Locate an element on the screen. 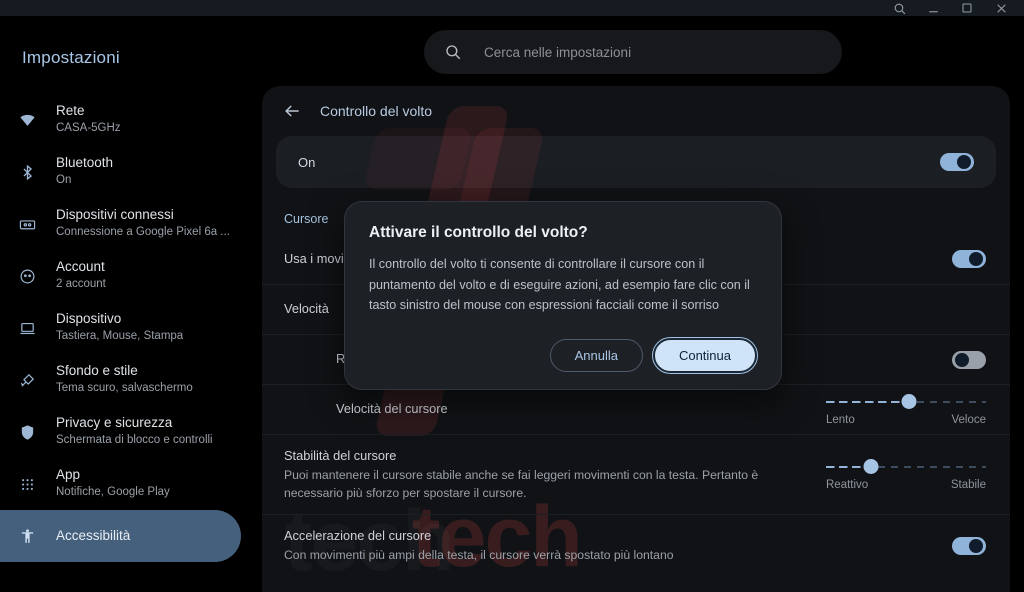 The height and width of the screenshot is (592, 1024). master-toggle-label: On is located at coordinates (307, 162).